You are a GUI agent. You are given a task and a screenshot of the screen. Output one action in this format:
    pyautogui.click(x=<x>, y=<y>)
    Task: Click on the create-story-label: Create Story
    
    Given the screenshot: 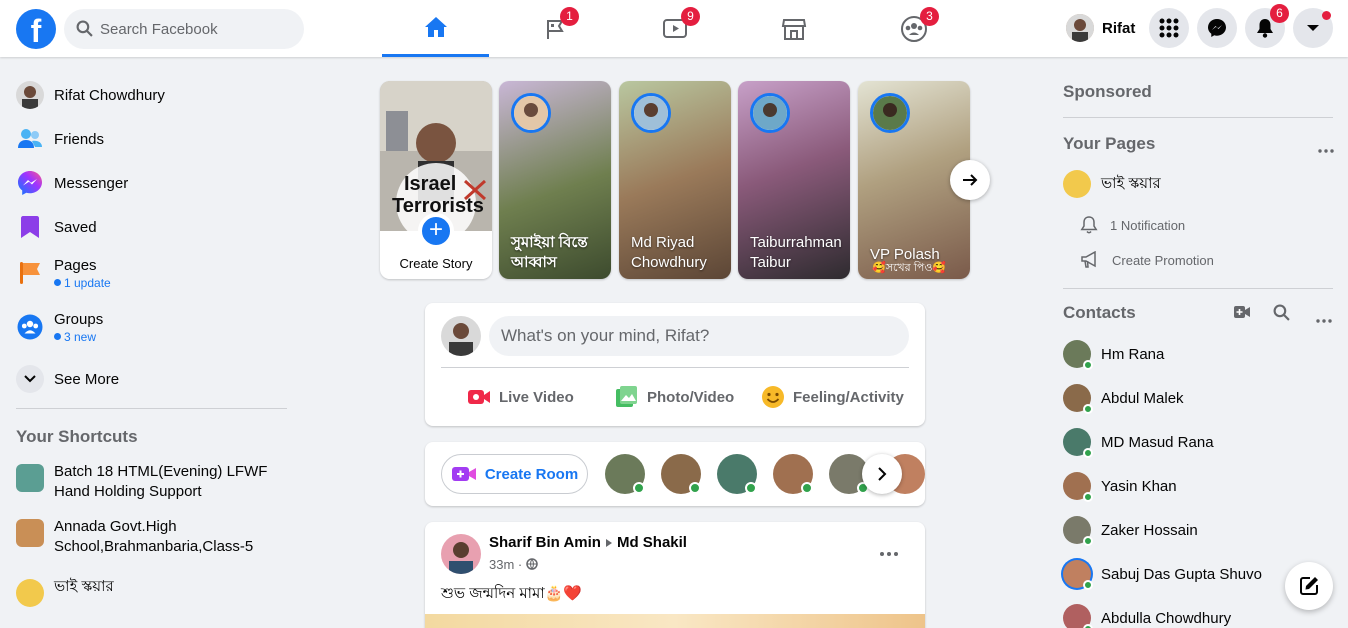 What is the action you would take?
    pyautogui.click(x=436, y=263)
    